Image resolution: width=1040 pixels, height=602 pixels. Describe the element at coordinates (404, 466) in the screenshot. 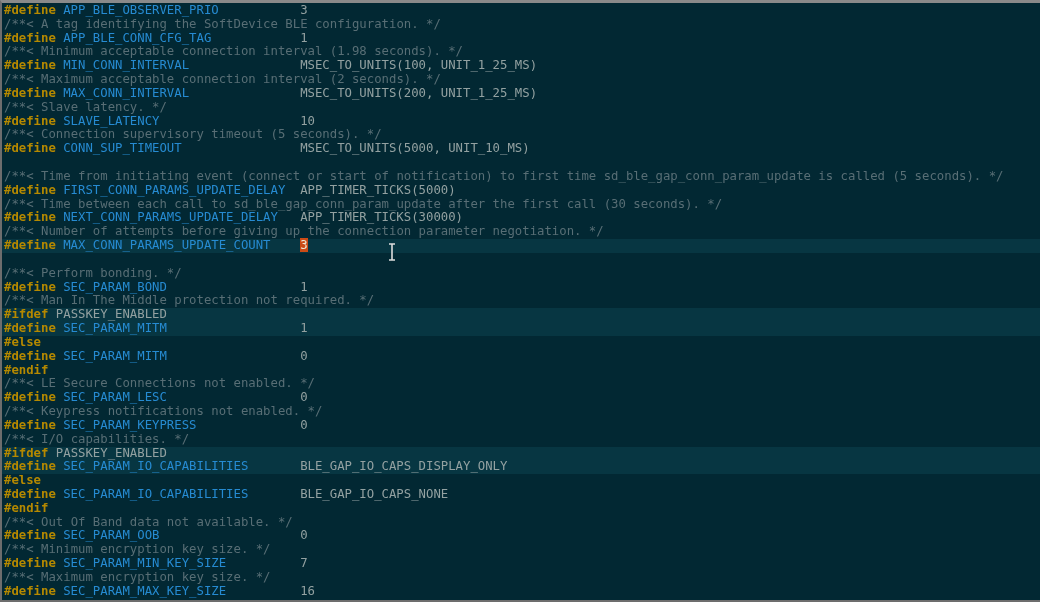

I see `macro-value: BLE_GAP_IO_CAPS_DISPLAY_ONLY` at that location.